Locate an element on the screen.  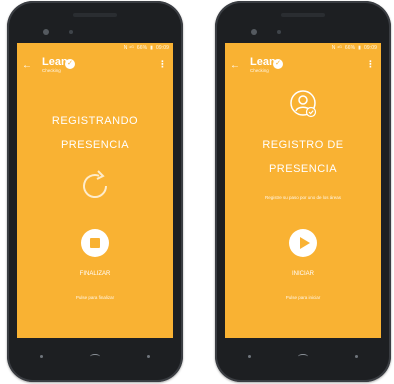
play-icon is located at coordinates (305, 243).